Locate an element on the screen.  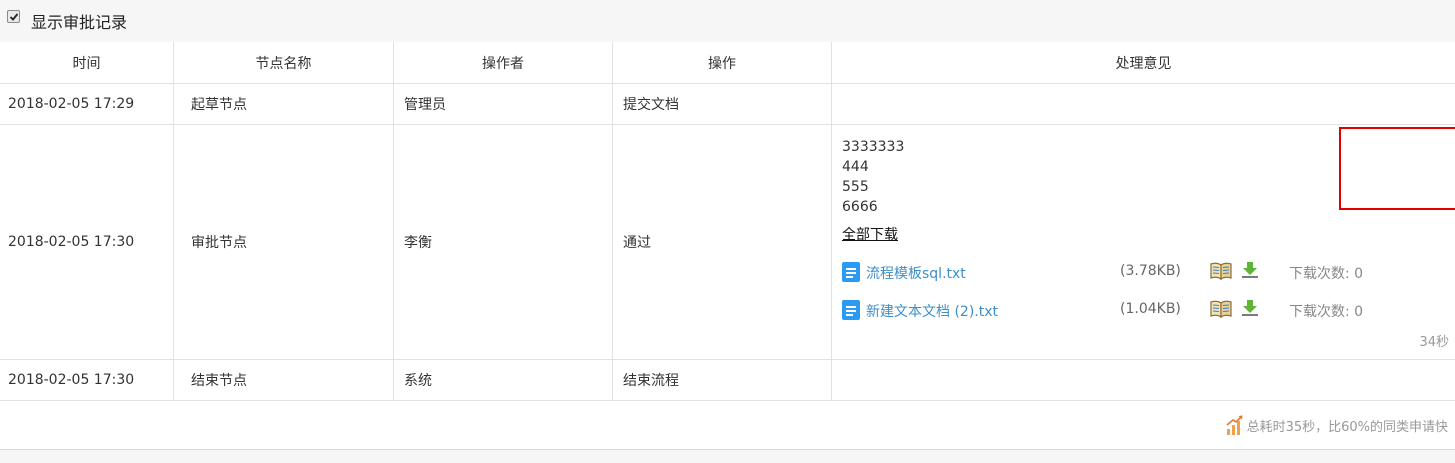
column-header-time: 时间 is located at coordinates (87, 62).